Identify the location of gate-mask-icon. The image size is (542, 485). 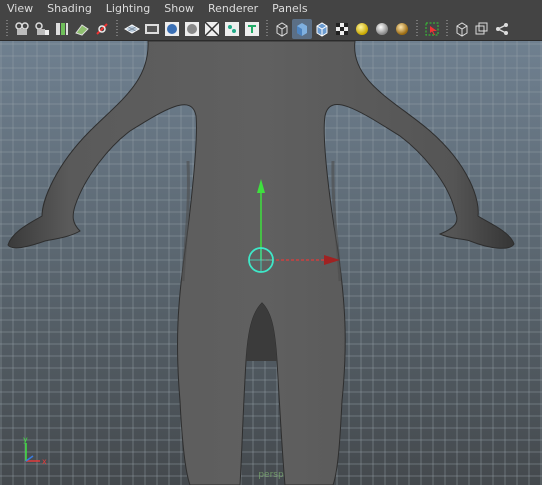
(192, 29).